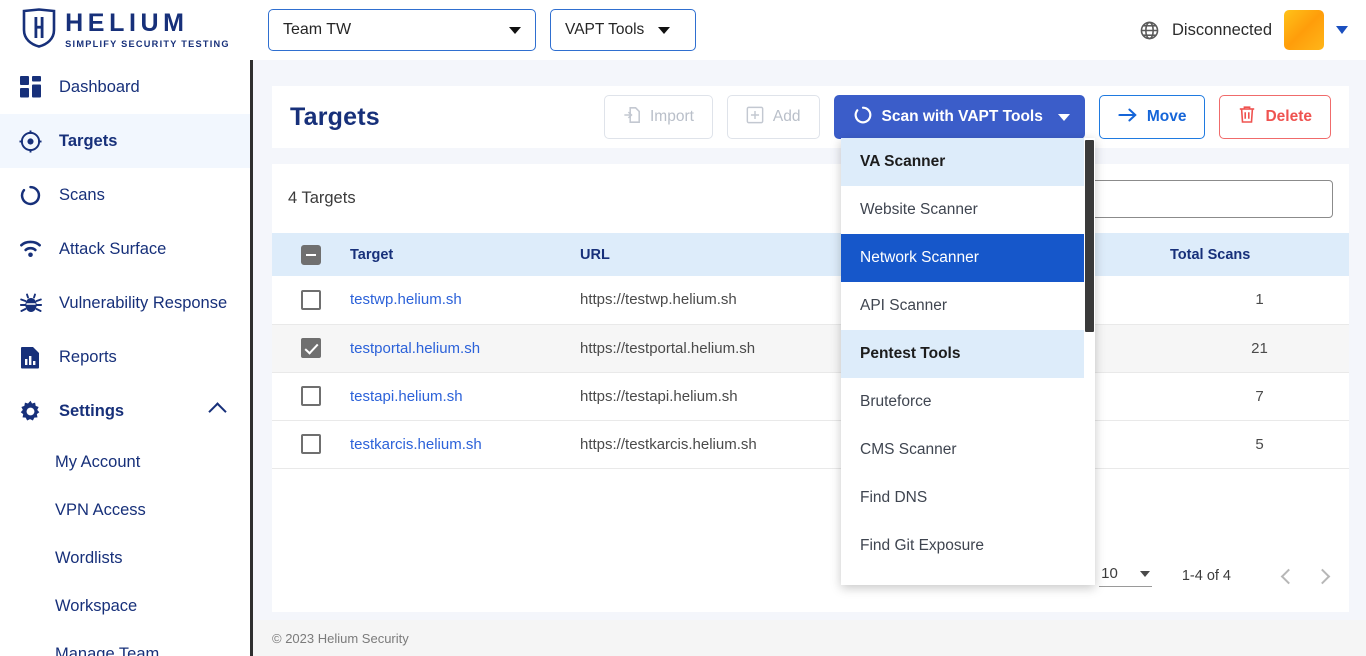 The width and height of the screenshot is (1366, 656). Describe the element at coordinates (99, 86) in the screenshot. I see `sidebar-item-label: Dashboard` at that location.